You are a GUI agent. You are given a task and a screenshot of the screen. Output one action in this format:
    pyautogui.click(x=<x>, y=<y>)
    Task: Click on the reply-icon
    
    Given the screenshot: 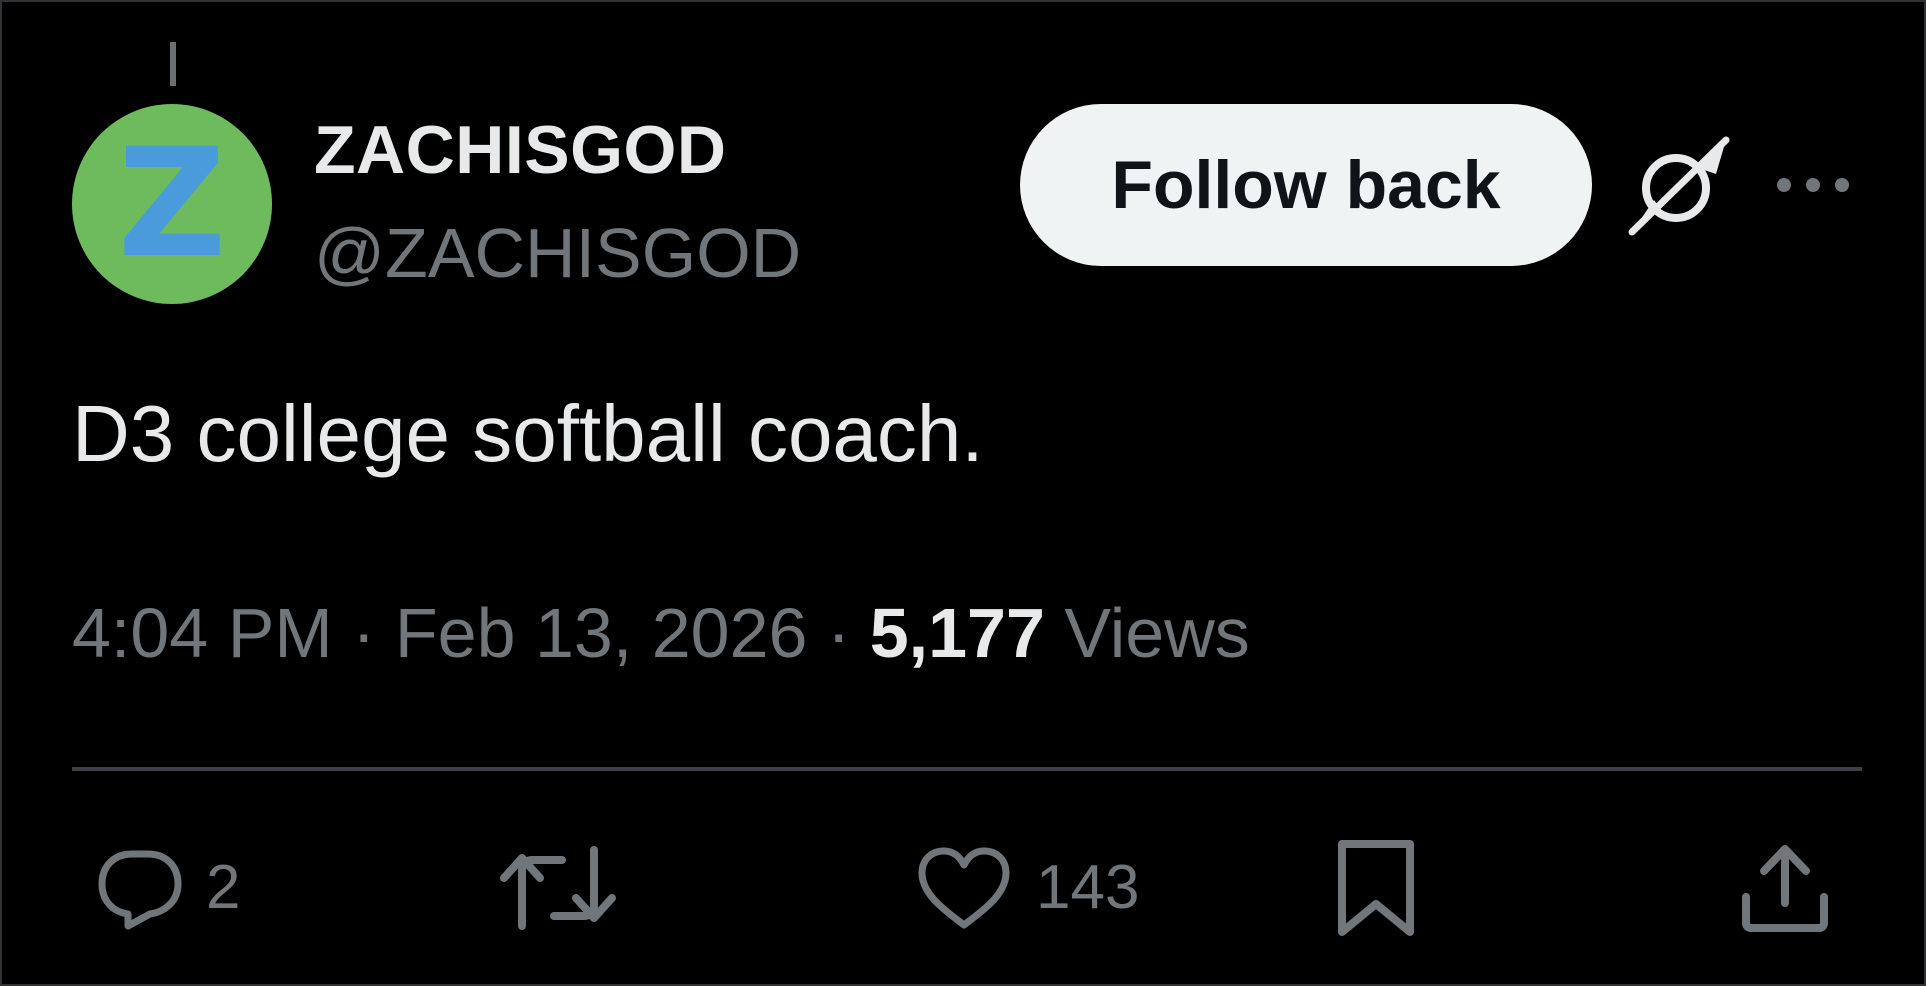 What is the action you would take?
    pyautogui.click(x=140, y=890)
    